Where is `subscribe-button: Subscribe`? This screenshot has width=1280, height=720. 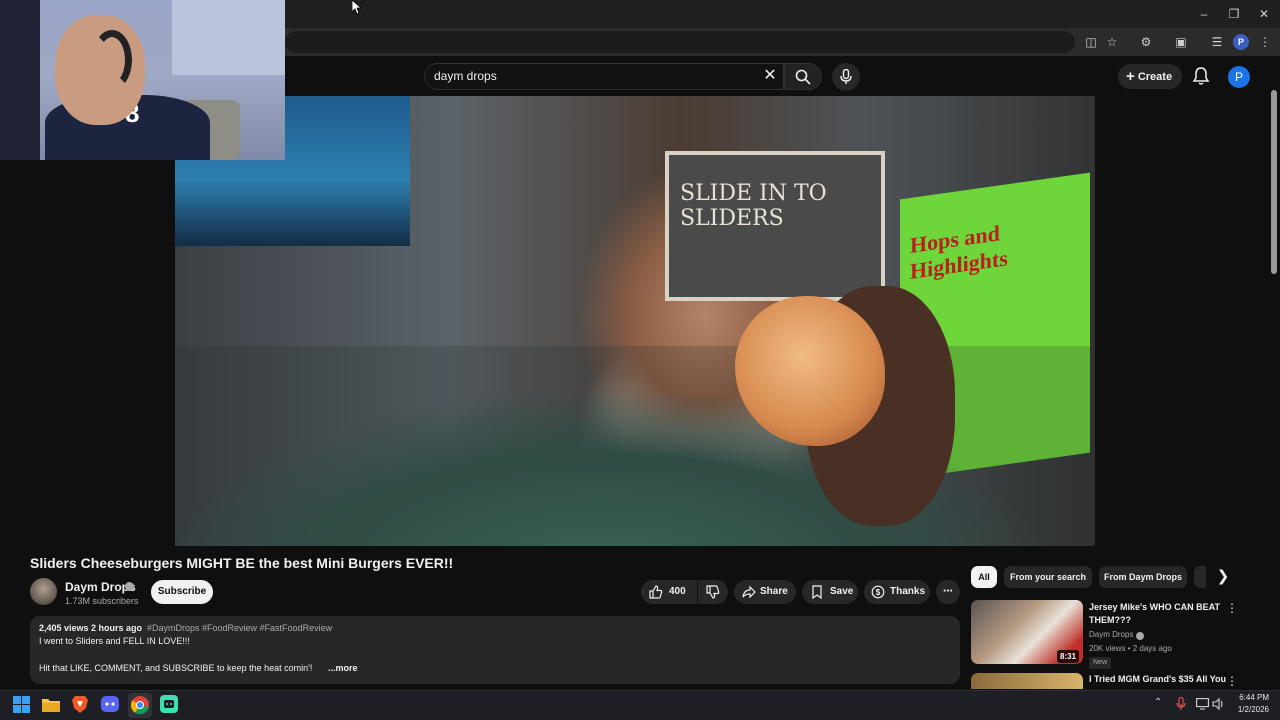
subscribe-button: Subscribe is located at coordinates (182, 592).